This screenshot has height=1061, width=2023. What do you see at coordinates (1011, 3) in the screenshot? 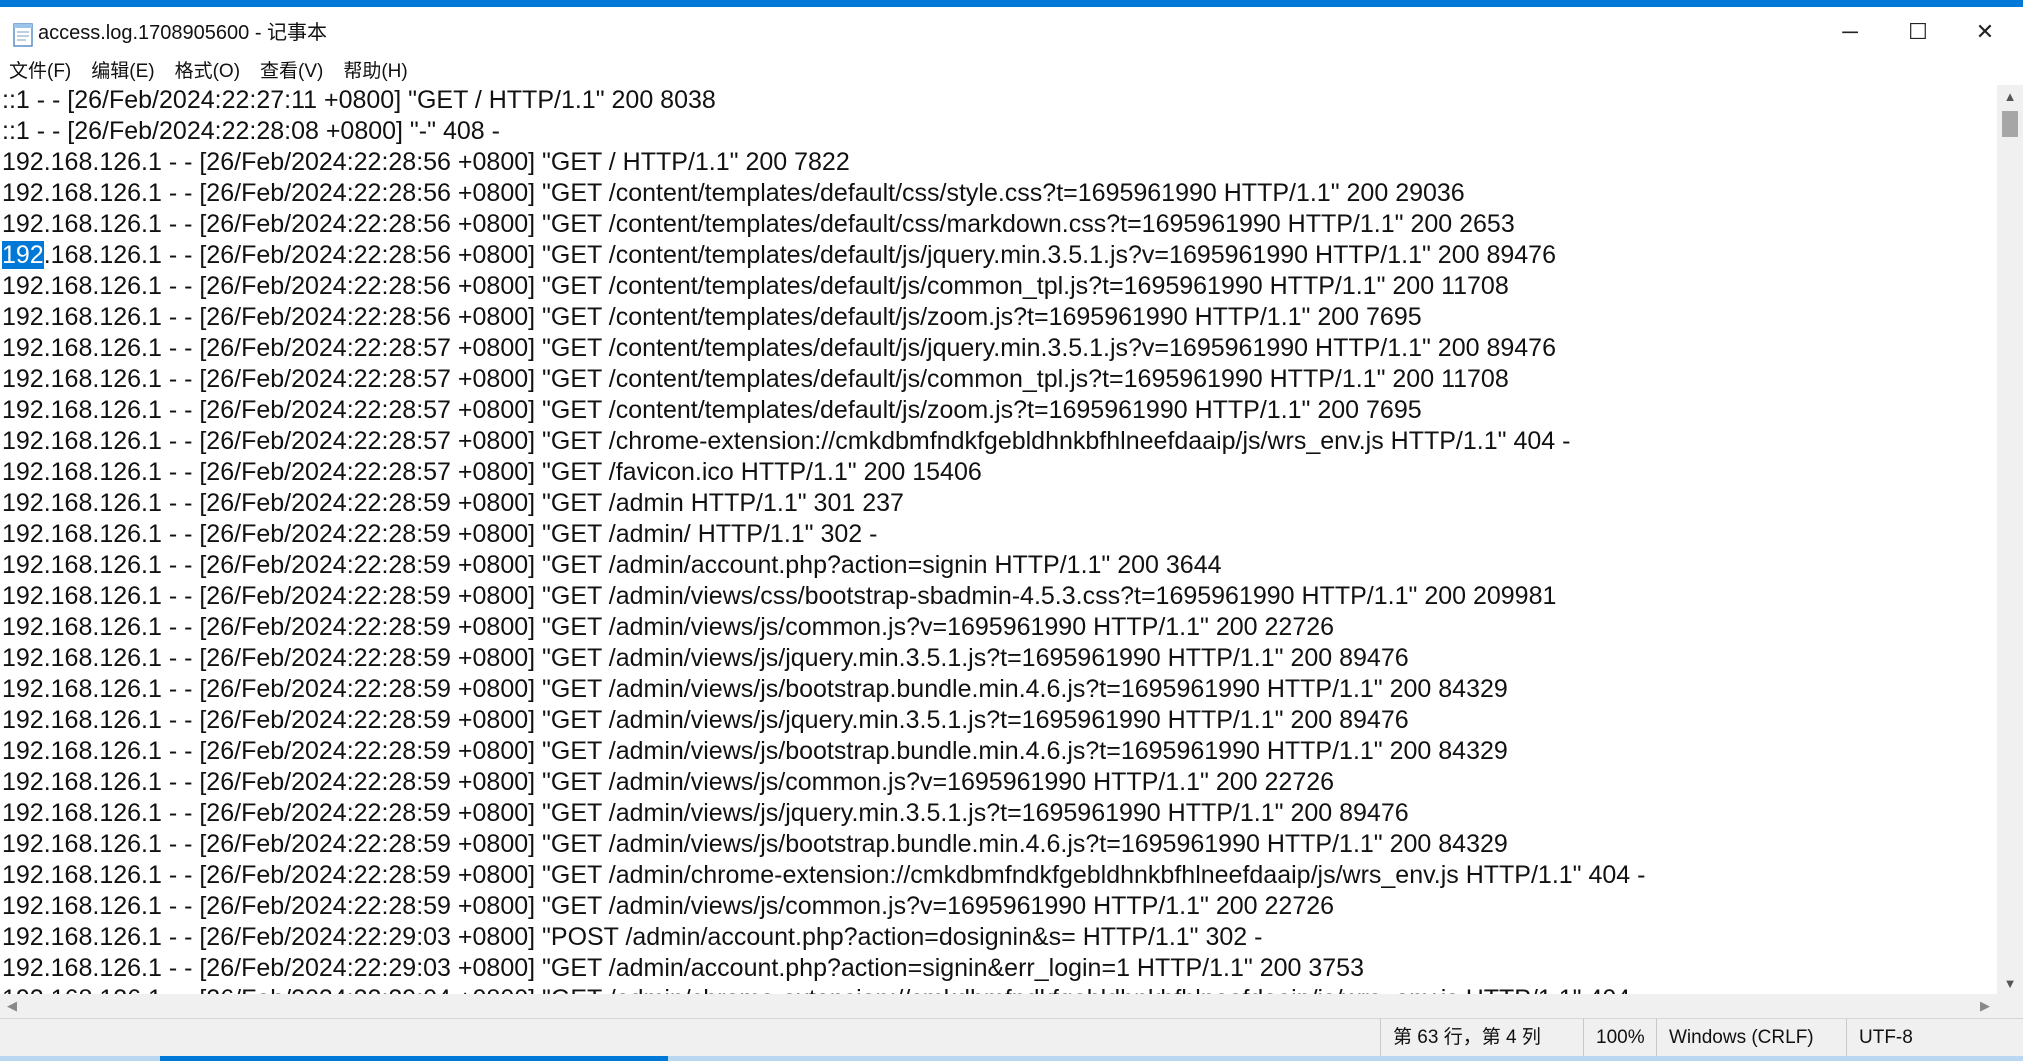
I see `window-top-accent` at bounding box center [1011, 3].